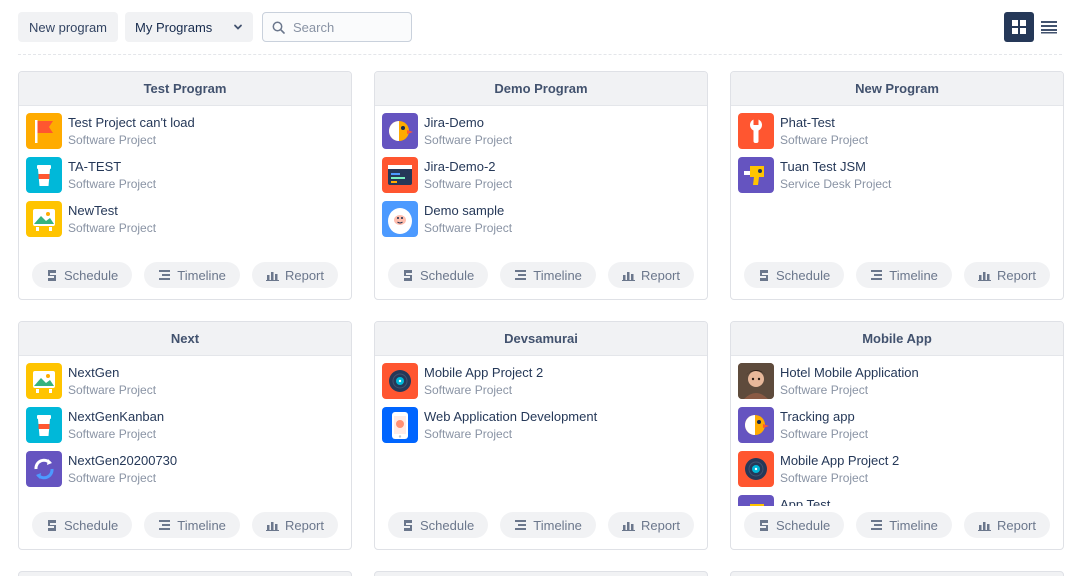 The height and width of the screenshot is (576, 1080). Describe the element at coordinates (185, 473) in the screenshot. I see `project-item: NextGen20200730 Software Project` at that location.